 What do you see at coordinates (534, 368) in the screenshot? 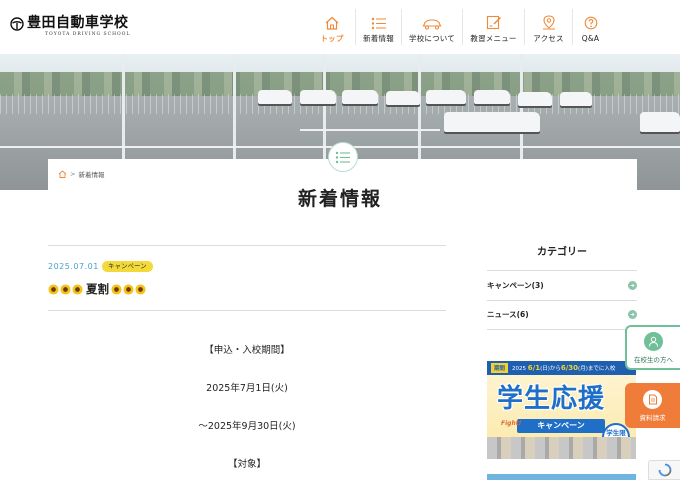
I see `banner-date-from: 6/1` at bounding box center [534, 368].